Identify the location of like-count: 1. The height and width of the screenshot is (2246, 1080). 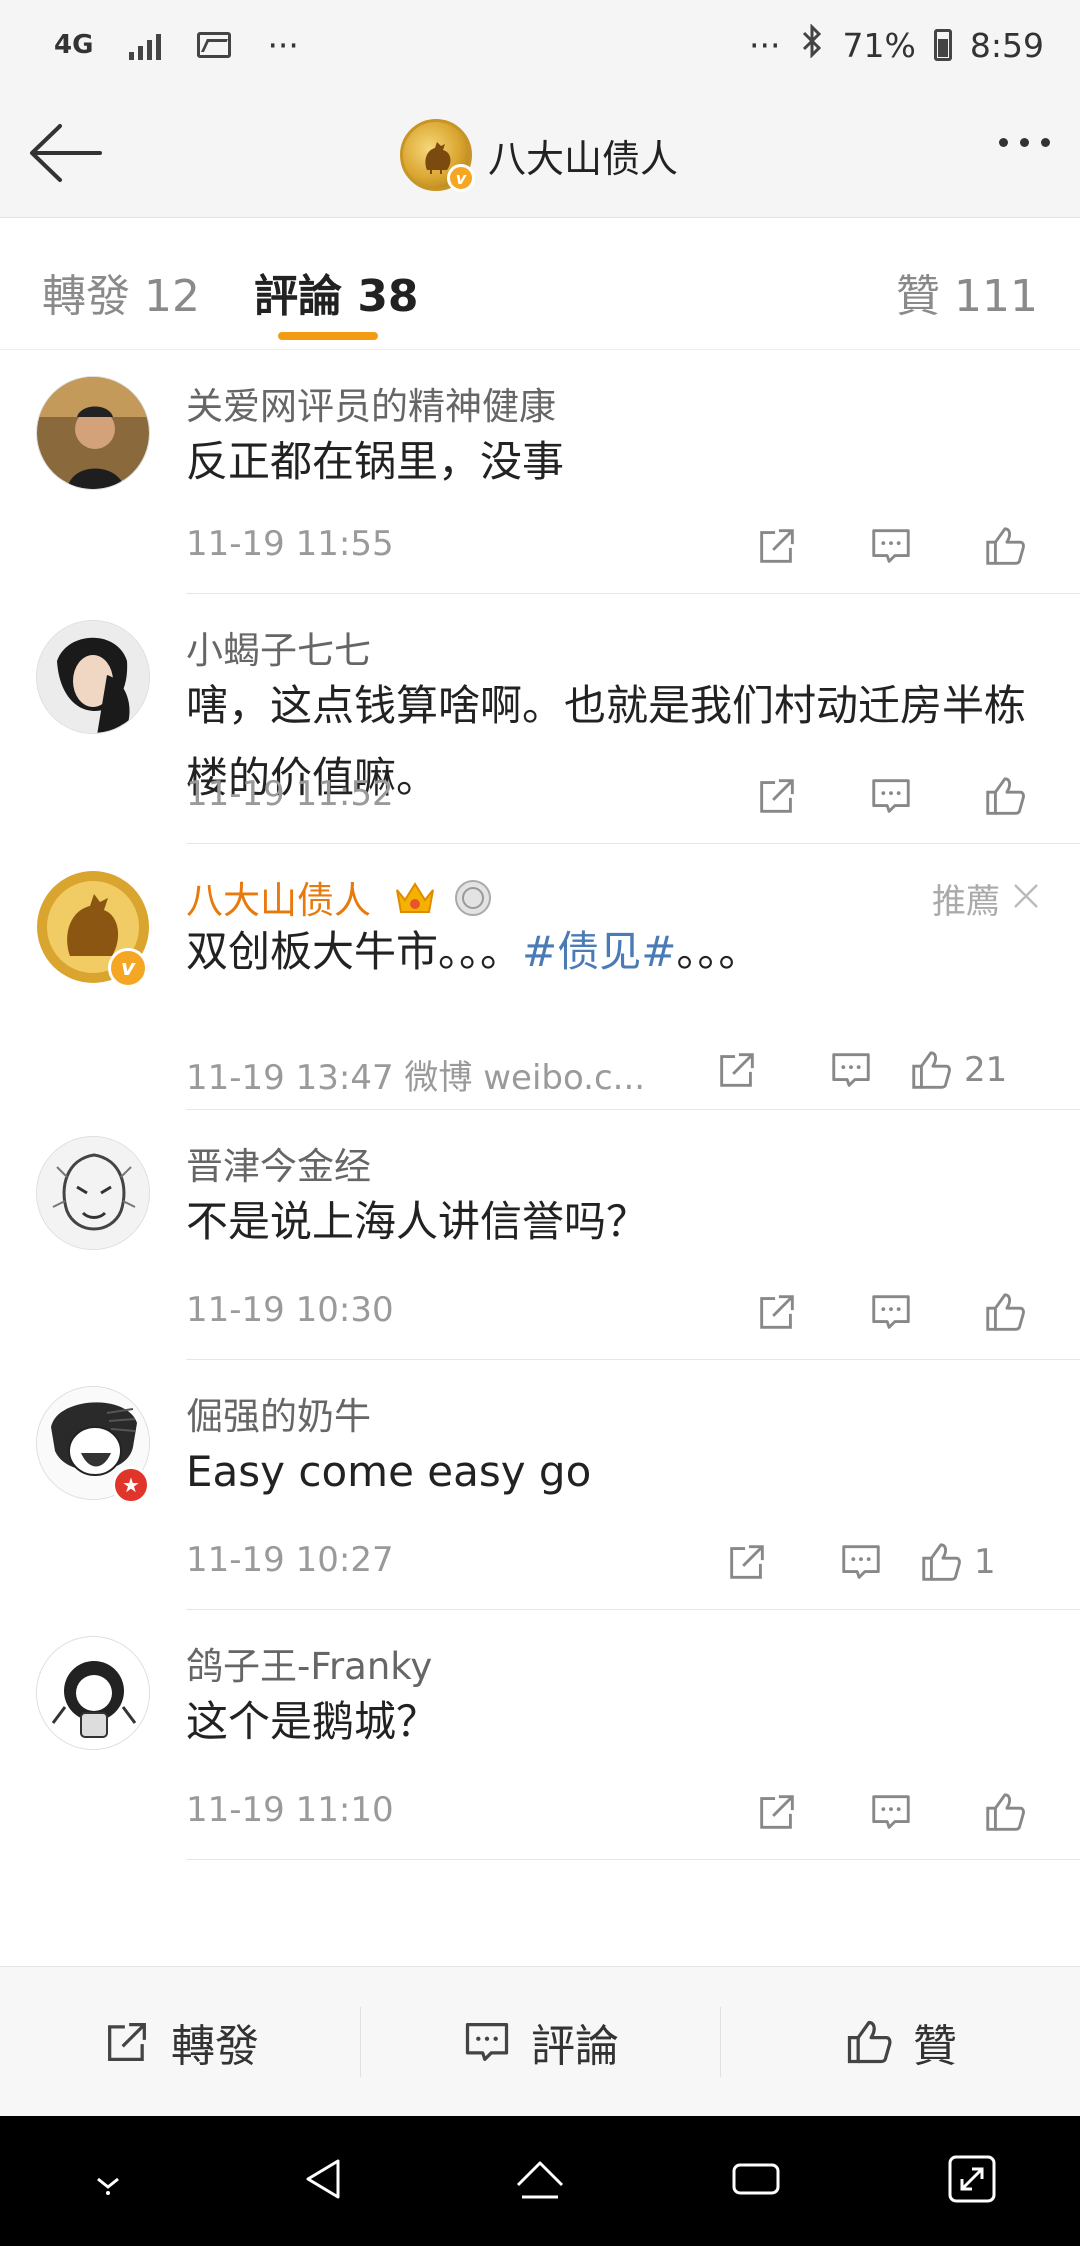
(985, 1562).